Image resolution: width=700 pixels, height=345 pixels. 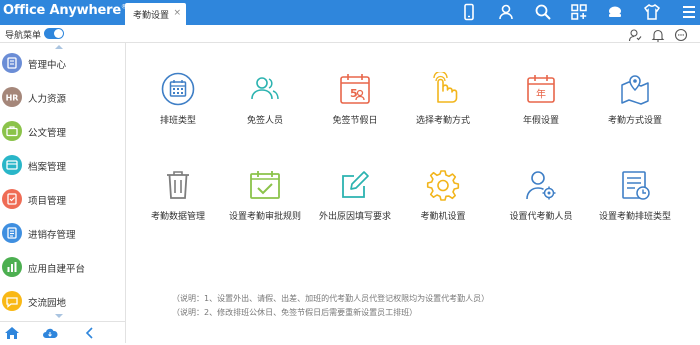 I want to click on card-select-method: 选择考勤方式, so click(x=443, y=106).